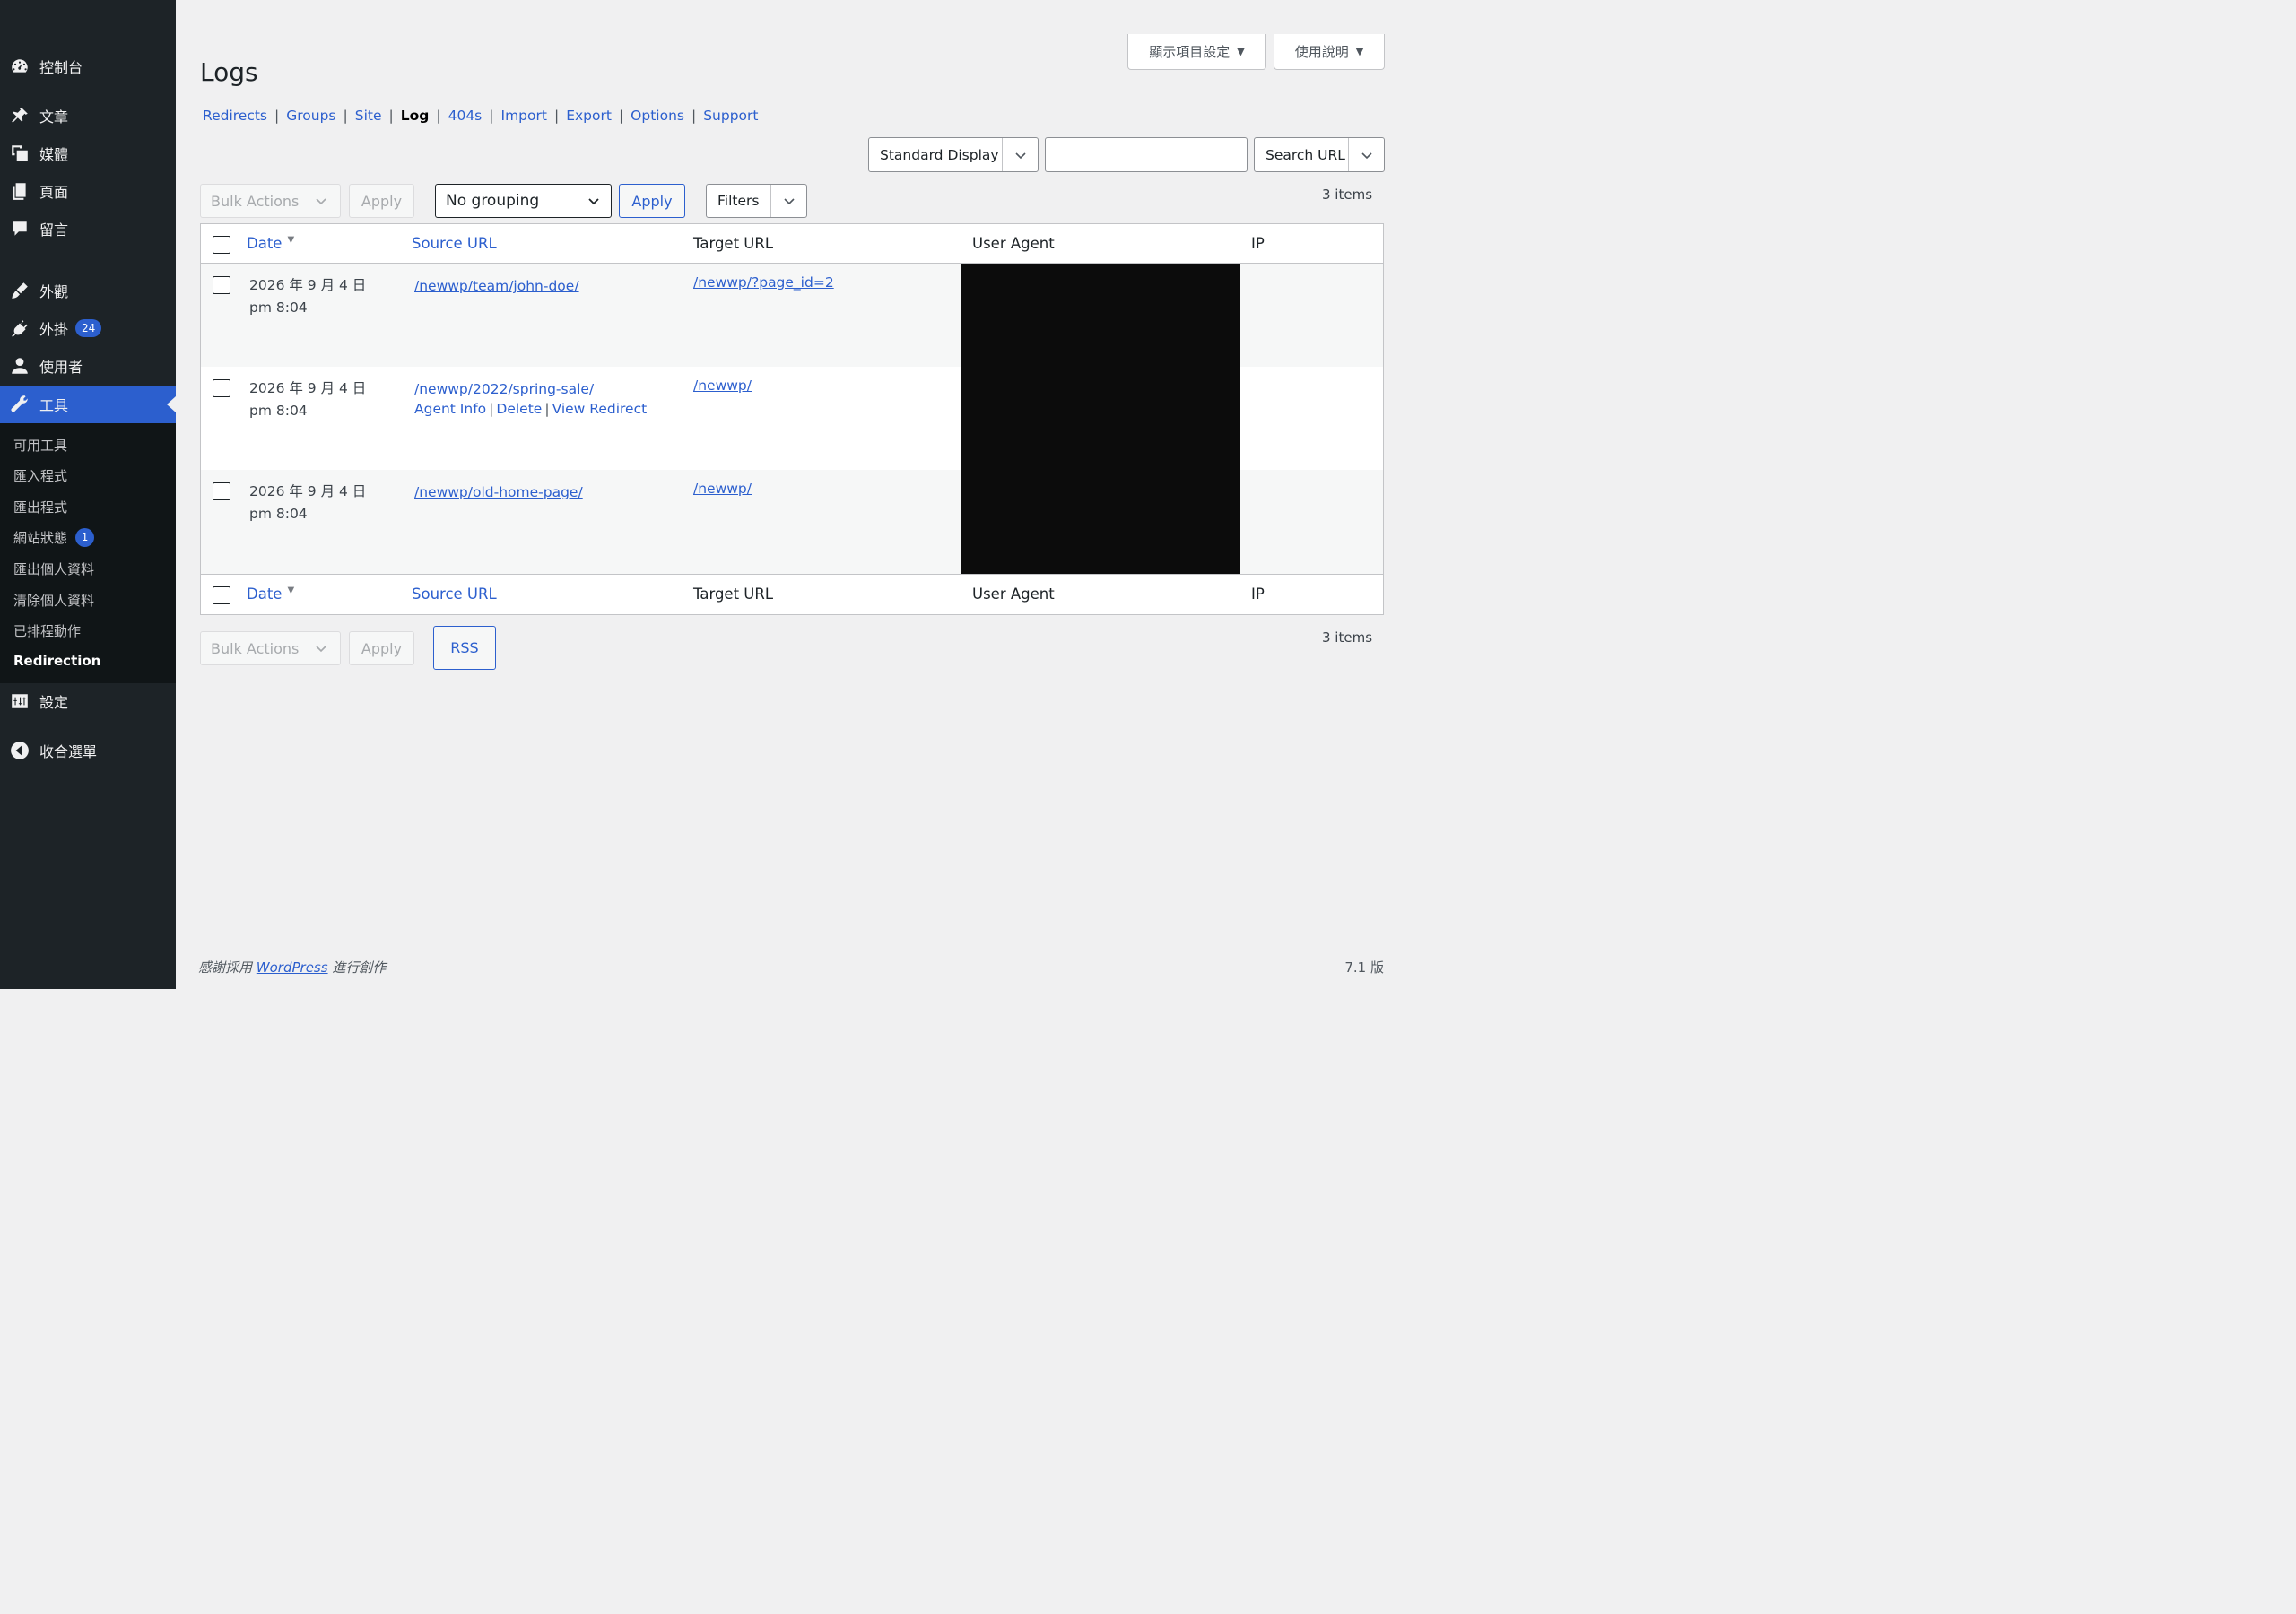 Image resolution: width=2296 pixels, height=1614 pixels. I want to click on column-date: Date ▼, so click(270, 244).